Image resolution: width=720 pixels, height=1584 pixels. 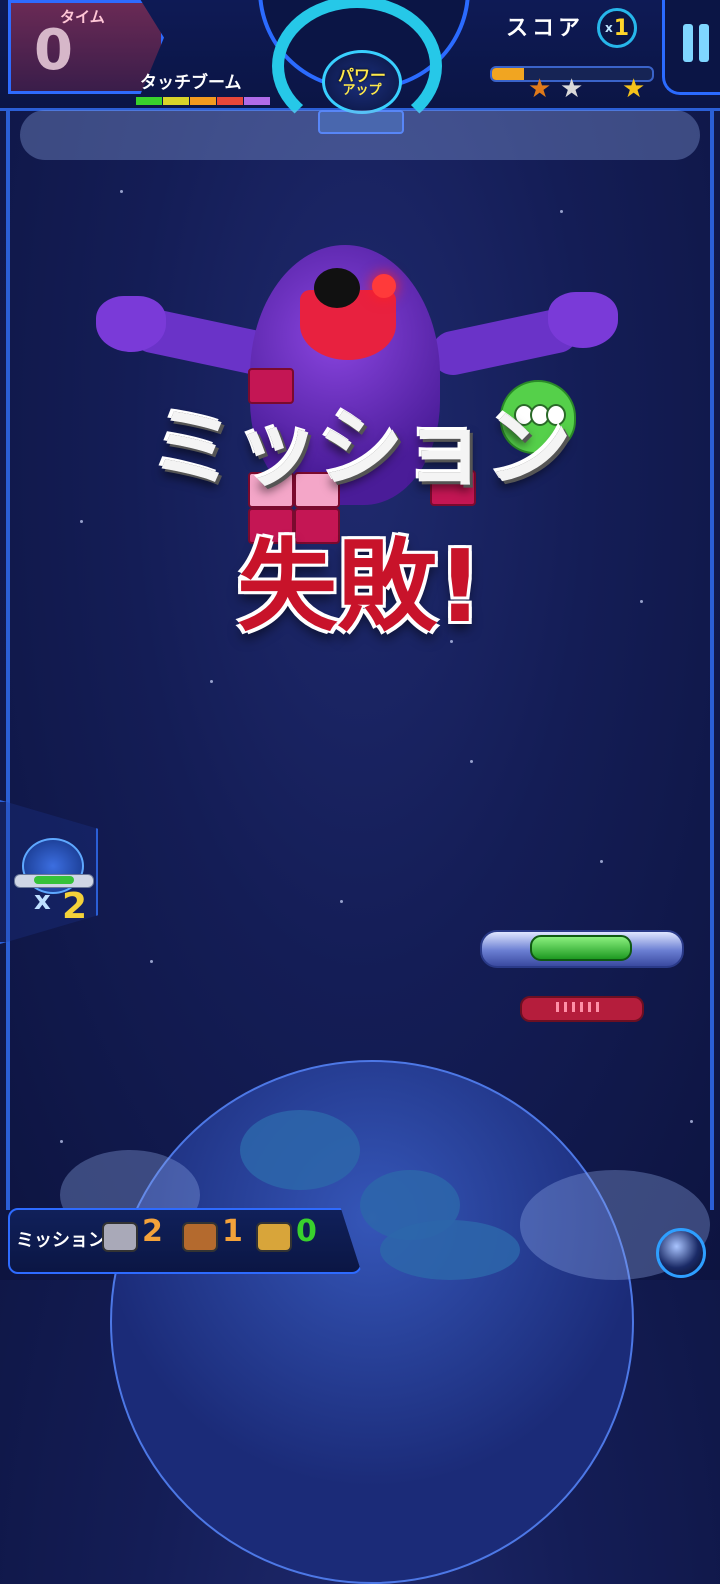 I want to click on score-multiplier: x1, so click(x=617, y=28).